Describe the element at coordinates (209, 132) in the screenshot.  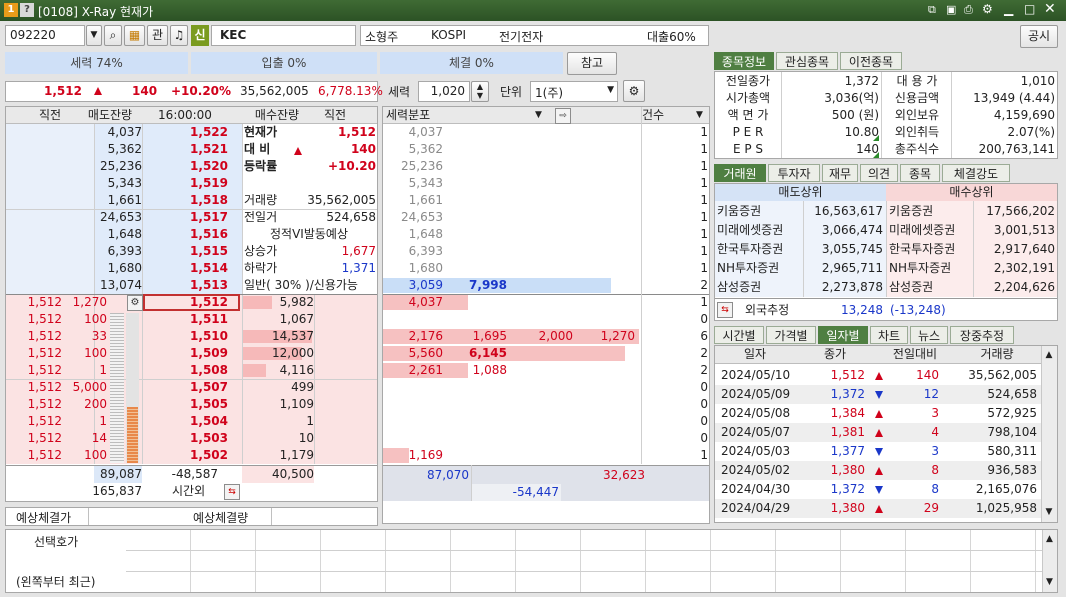
I see `ask-price: 1,522` at that location.